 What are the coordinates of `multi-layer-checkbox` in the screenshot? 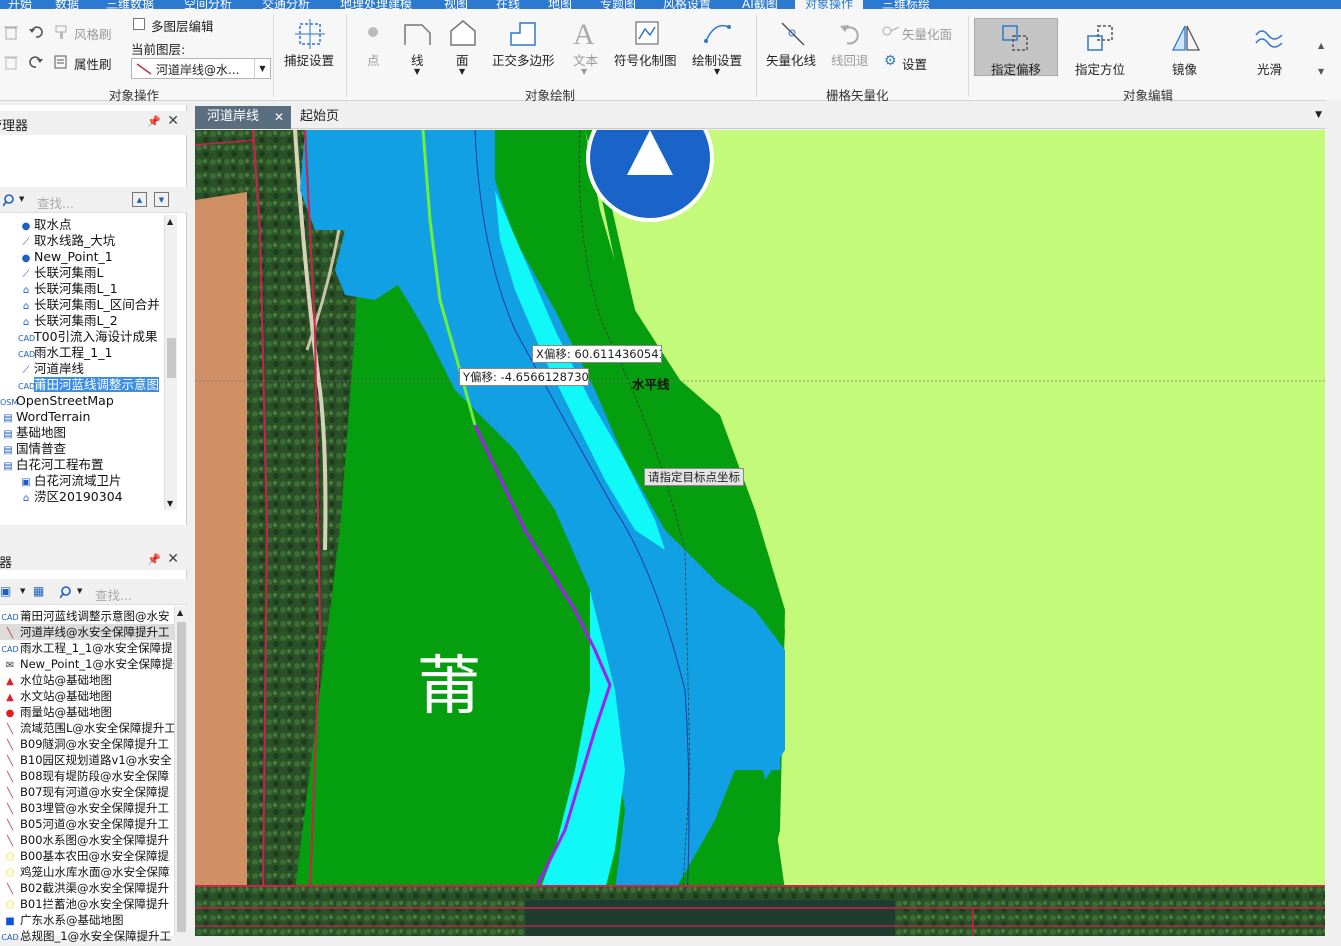 It's located at (139, 24).